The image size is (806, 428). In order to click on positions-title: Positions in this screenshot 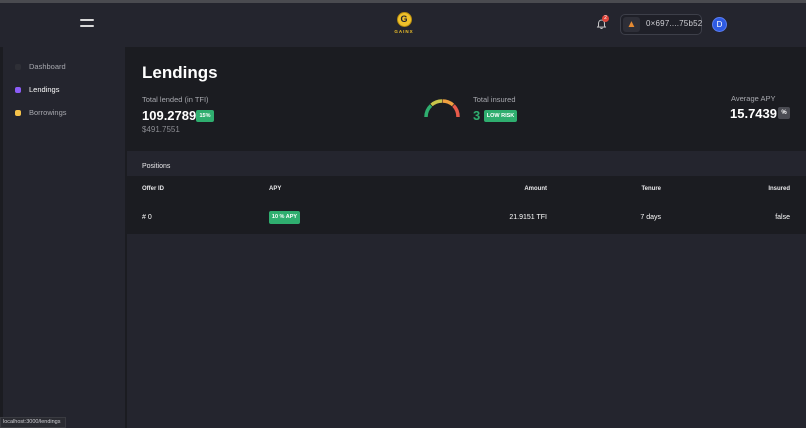, I will do `click(156, 166)`.